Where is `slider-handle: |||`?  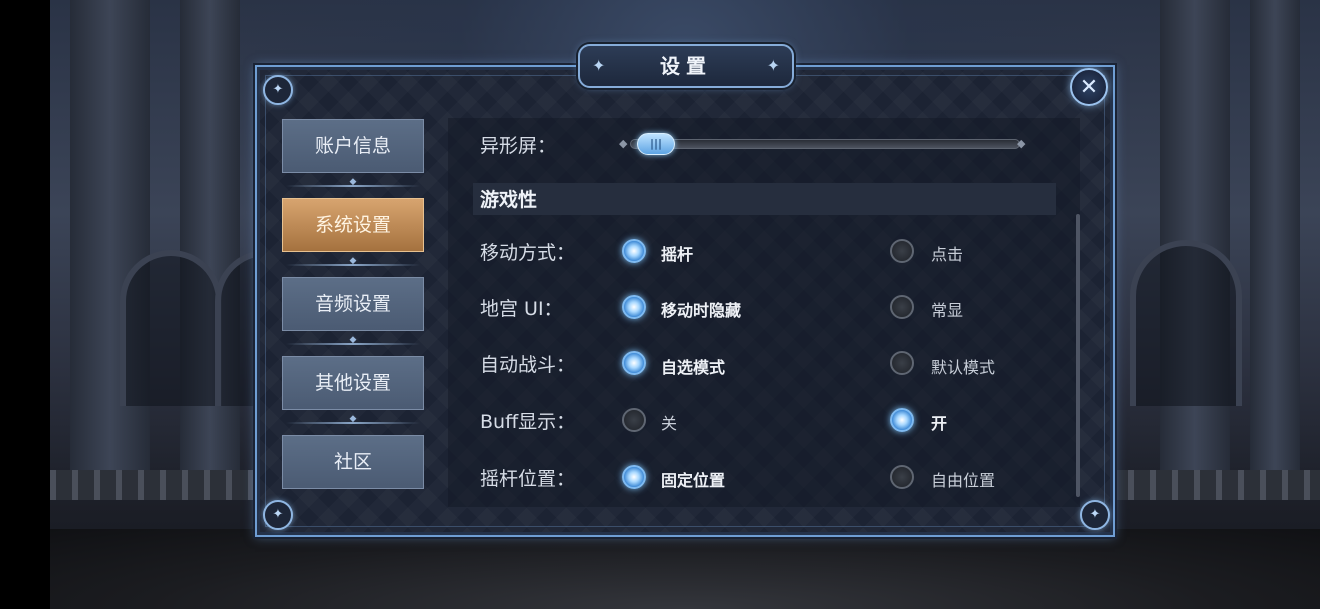
slider-handle: ||| is located at coordinates (656, 144).